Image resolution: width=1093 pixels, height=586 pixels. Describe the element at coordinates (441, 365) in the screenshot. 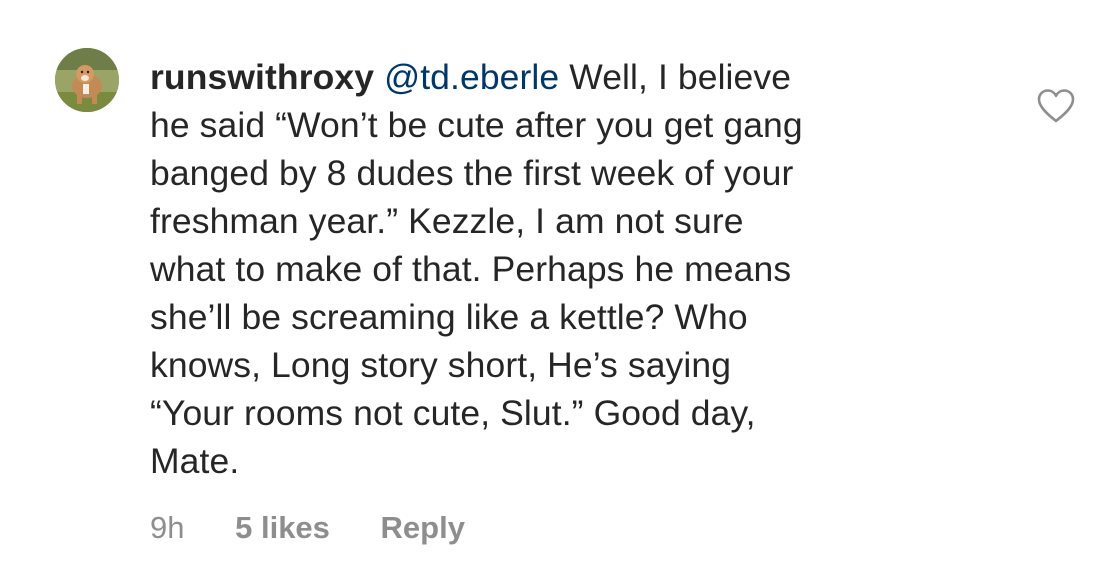

I see `comment-line: knows, Long story short, He’s saying` at that location.